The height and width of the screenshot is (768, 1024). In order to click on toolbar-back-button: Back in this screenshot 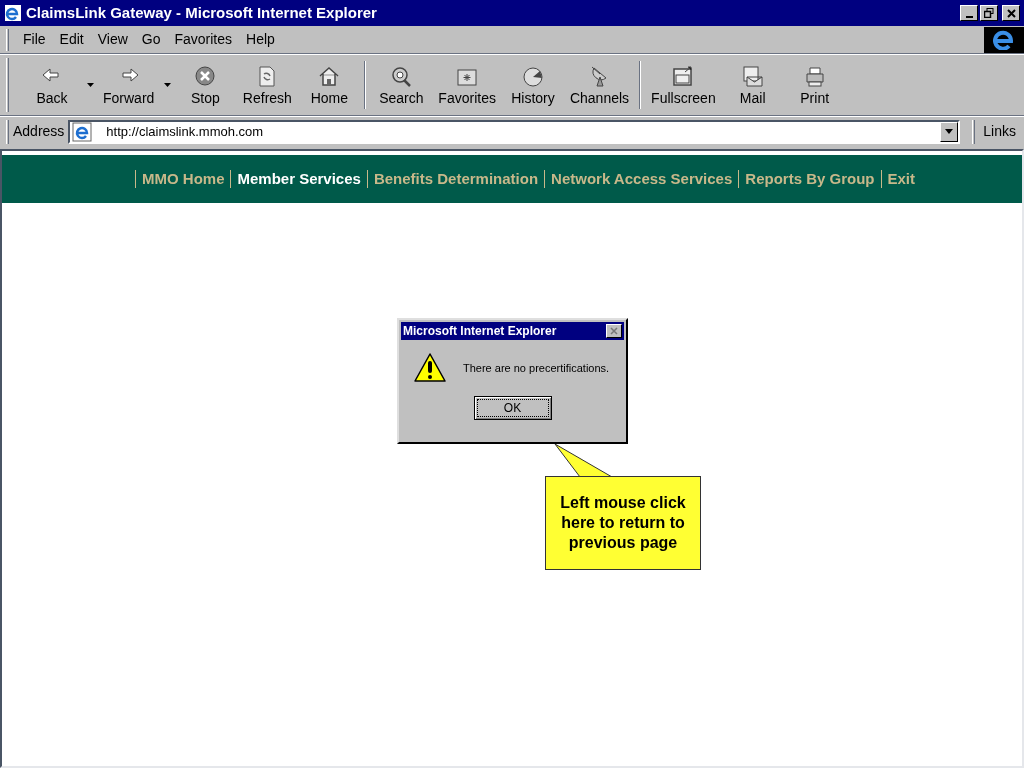, I will do `click(52, 85)`.